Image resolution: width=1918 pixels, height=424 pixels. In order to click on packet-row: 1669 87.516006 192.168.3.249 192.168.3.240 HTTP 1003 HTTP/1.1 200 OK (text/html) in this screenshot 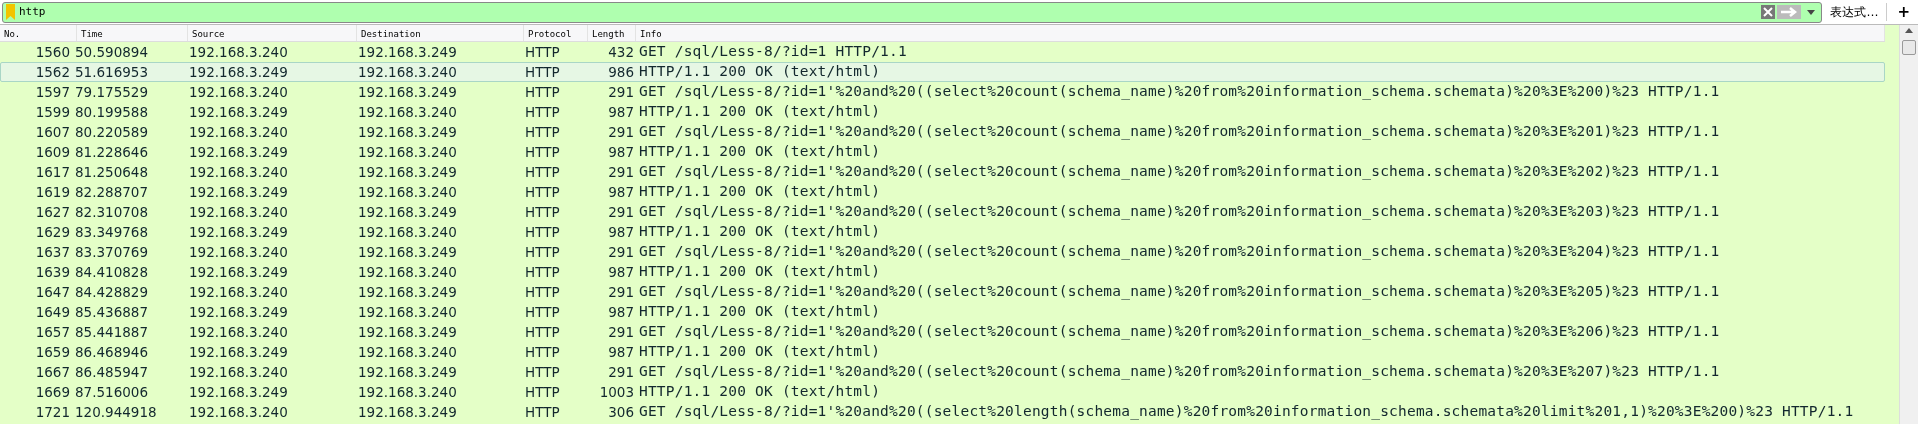, I will do `click(942, 392)`.